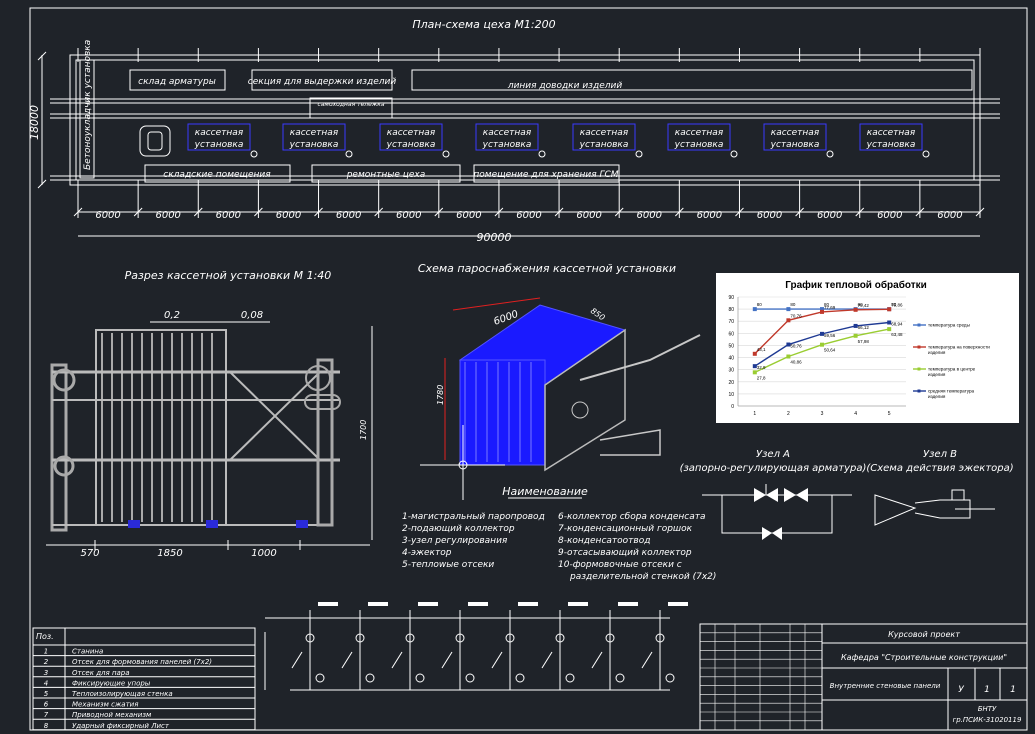  Describe the element at coordinates (252, 315) in the screenshot. I see `section-dim-top-2: 0,08` at that location.